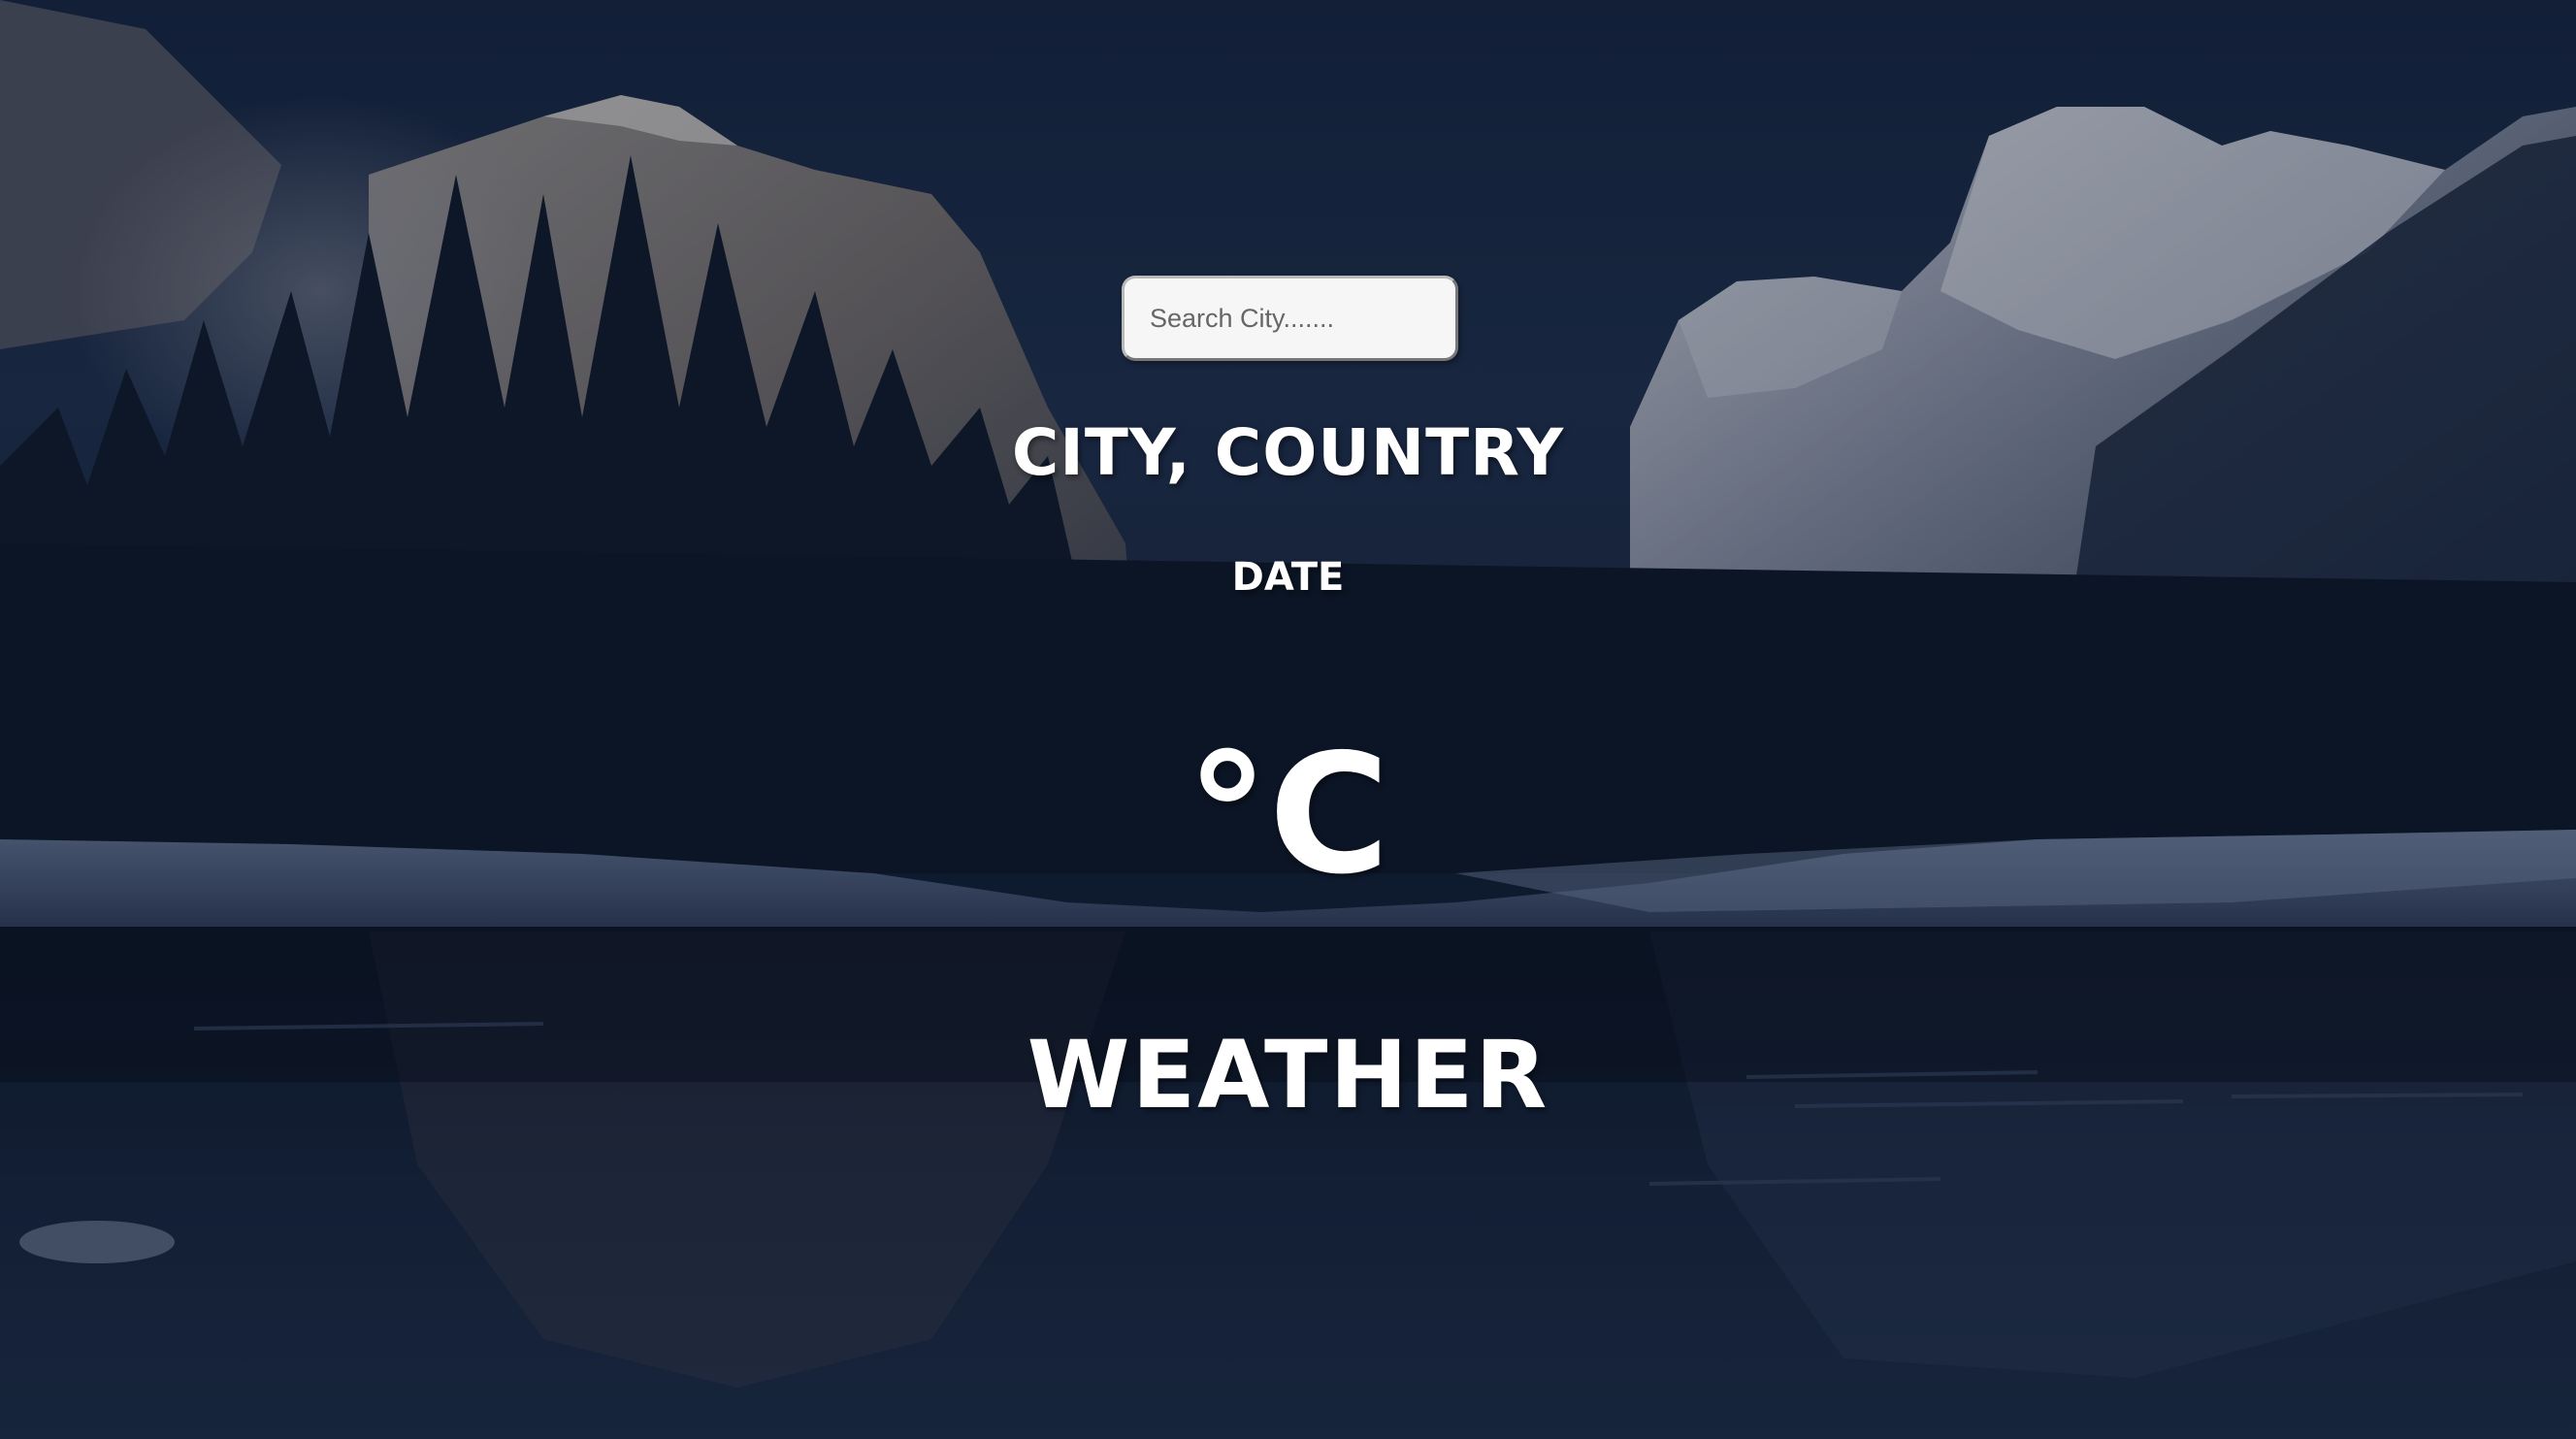 The height and width of the screenshot is (1439, 2576). What do you see at coordinates (1288, 577) in the screenshot?
I see `date-label: DATE` at bounding box center [1288, 577].